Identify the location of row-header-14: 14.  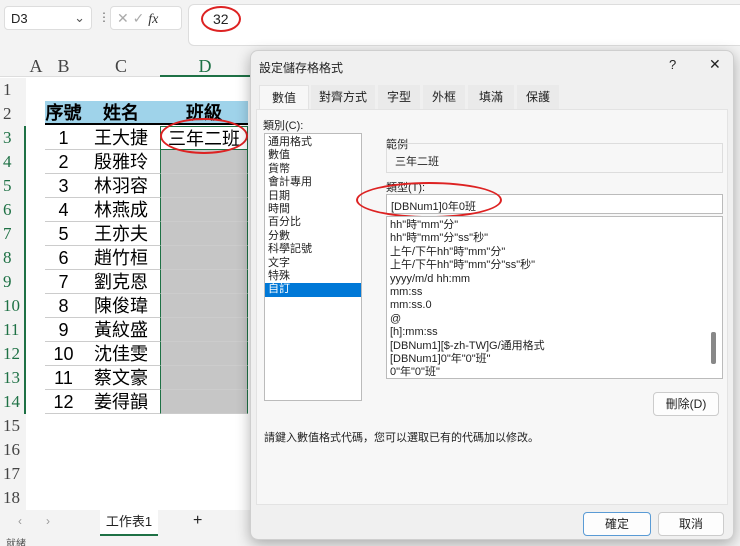
(13, 402).